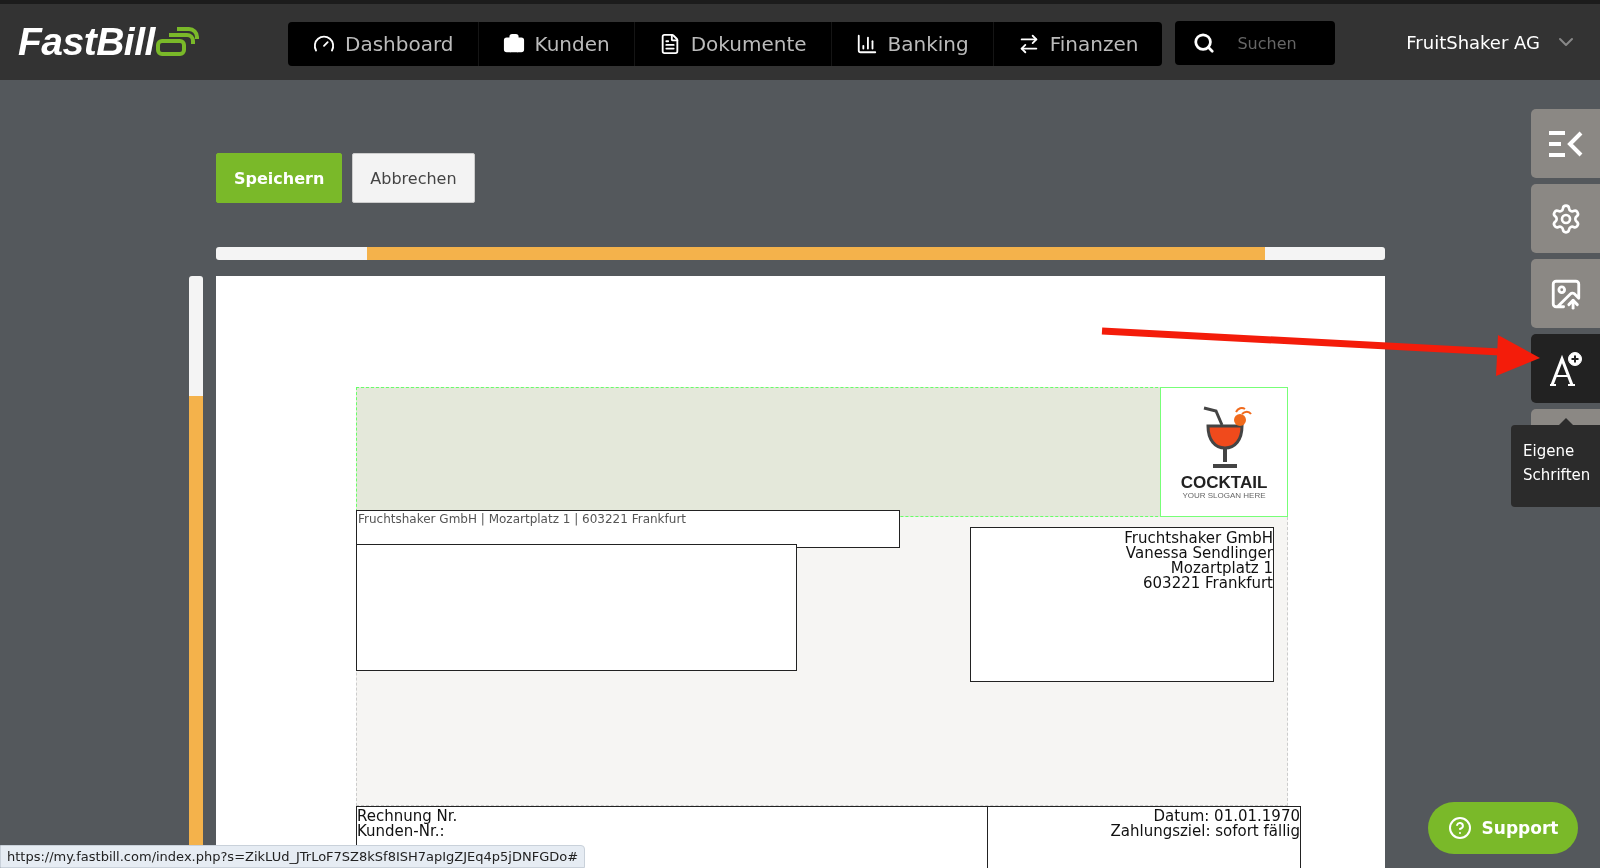 The image size is (1600, 868). What do you see at coordinates (1459, 828) in the screenshot?
I see `help-icon` at bounding box center [1459, 828].